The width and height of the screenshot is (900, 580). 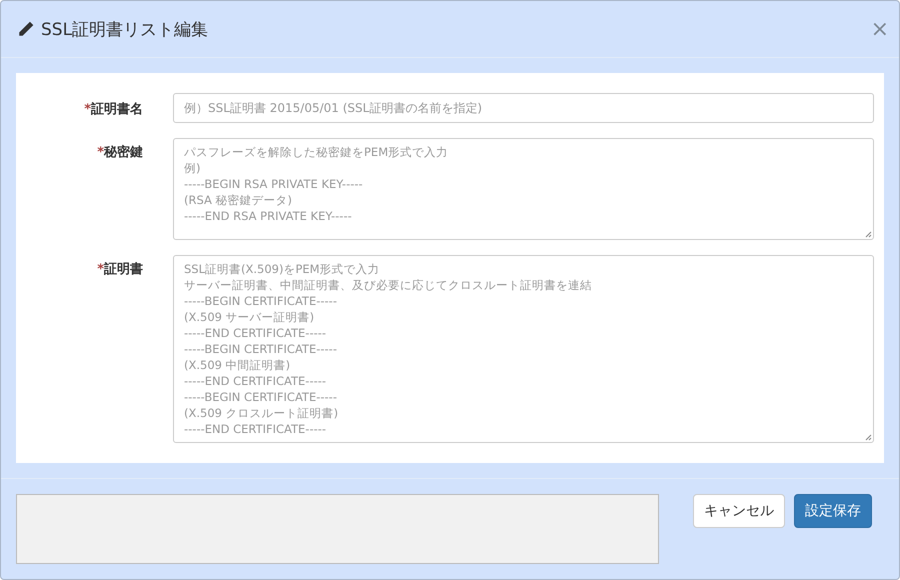 I want to click on placeholder-text: -----END RSA PRIVATE KEY-----, so click(x=268, y=216).